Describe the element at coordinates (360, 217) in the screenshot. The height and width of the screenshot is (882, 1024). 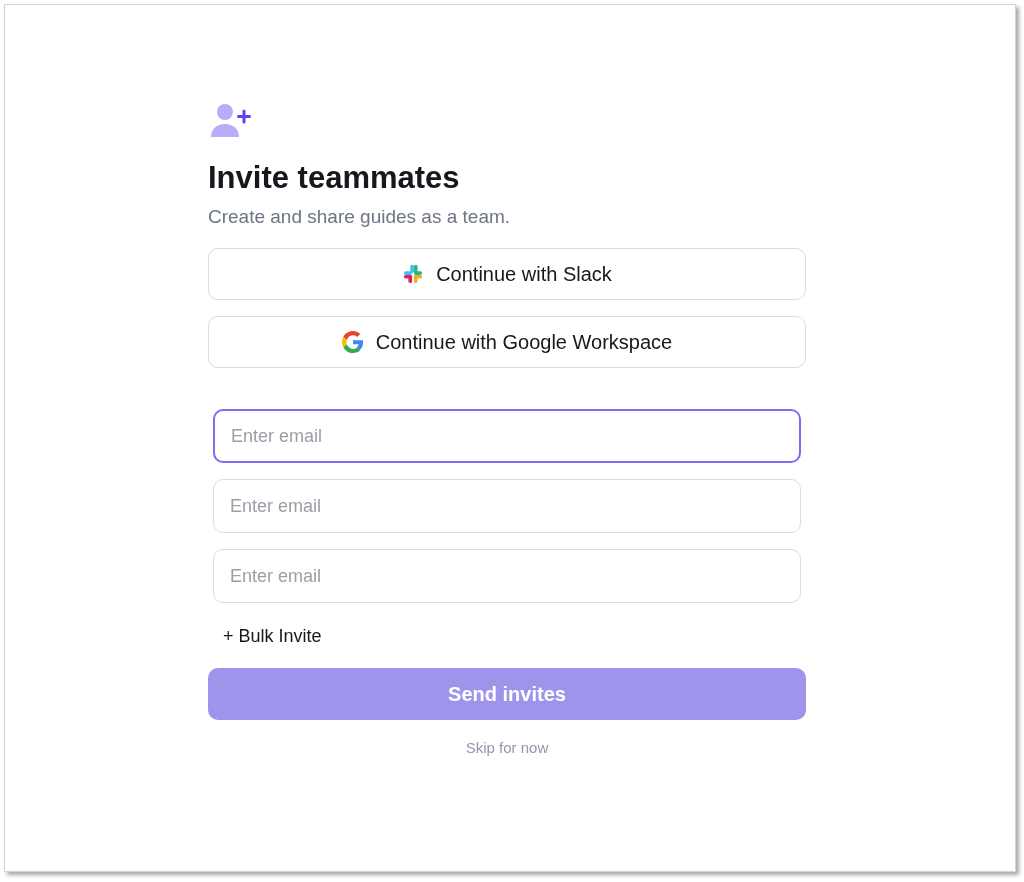
I see `page-subtitle: Create and share guides as a team.` at that location.